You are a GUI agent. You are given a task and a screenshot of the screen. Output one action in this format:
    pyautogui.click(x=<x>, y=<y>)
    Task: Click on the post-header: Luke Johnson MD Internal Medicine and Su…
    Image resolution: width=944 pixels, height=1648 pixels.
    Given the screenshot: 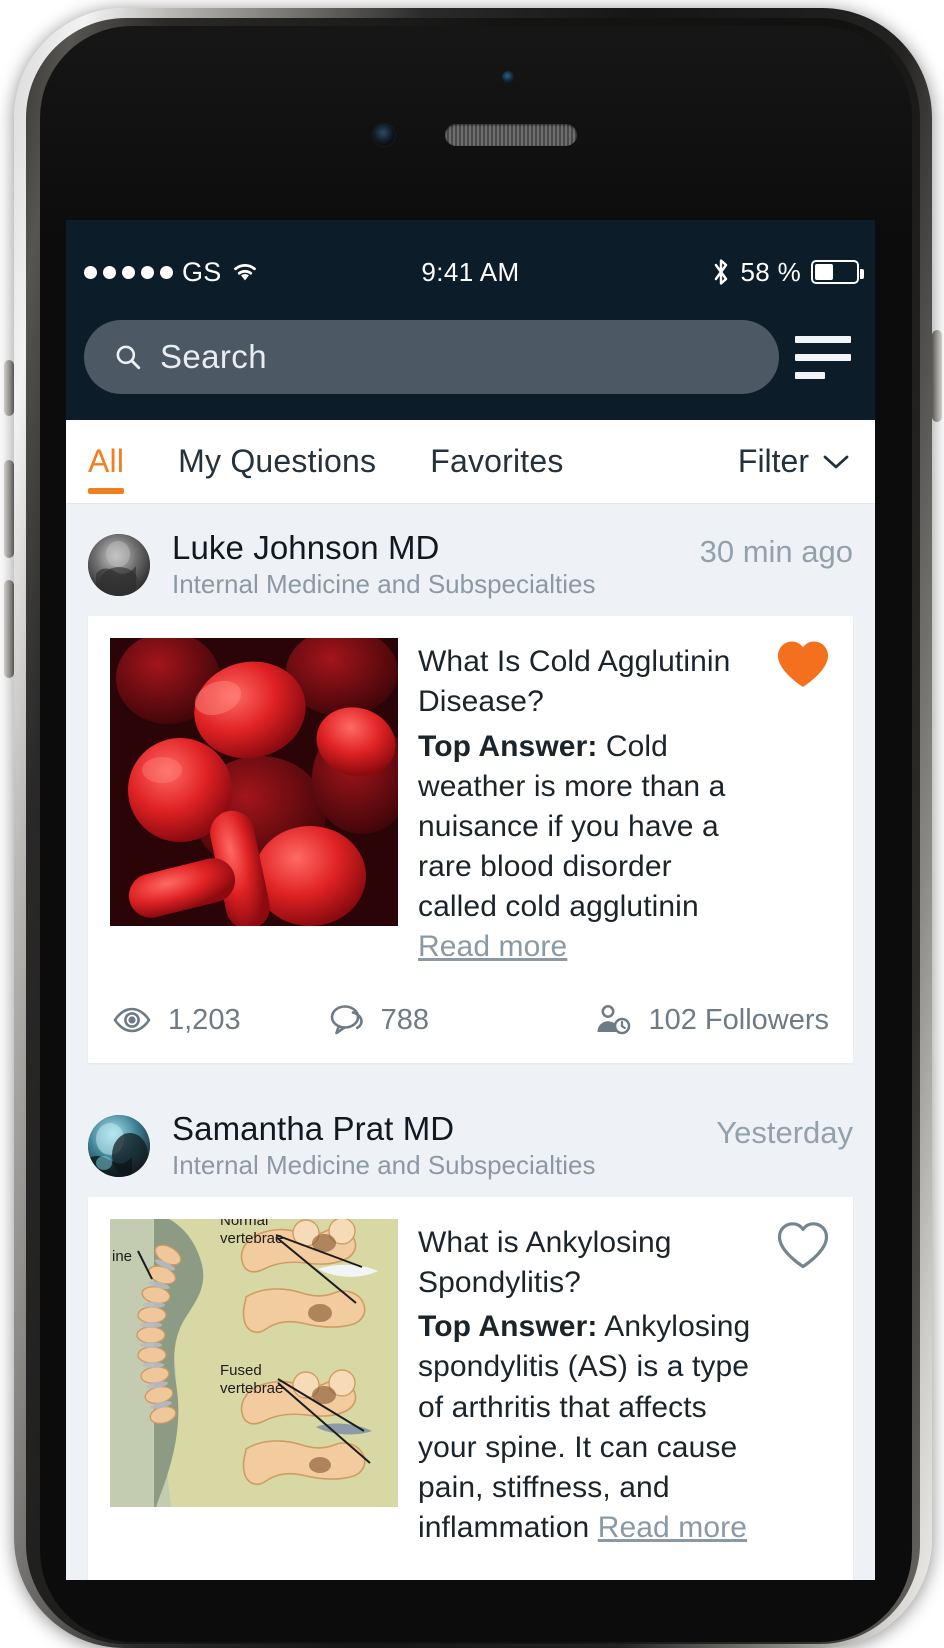 What is the action you would take?
    pyautogui.click(x=470, y=560)
    